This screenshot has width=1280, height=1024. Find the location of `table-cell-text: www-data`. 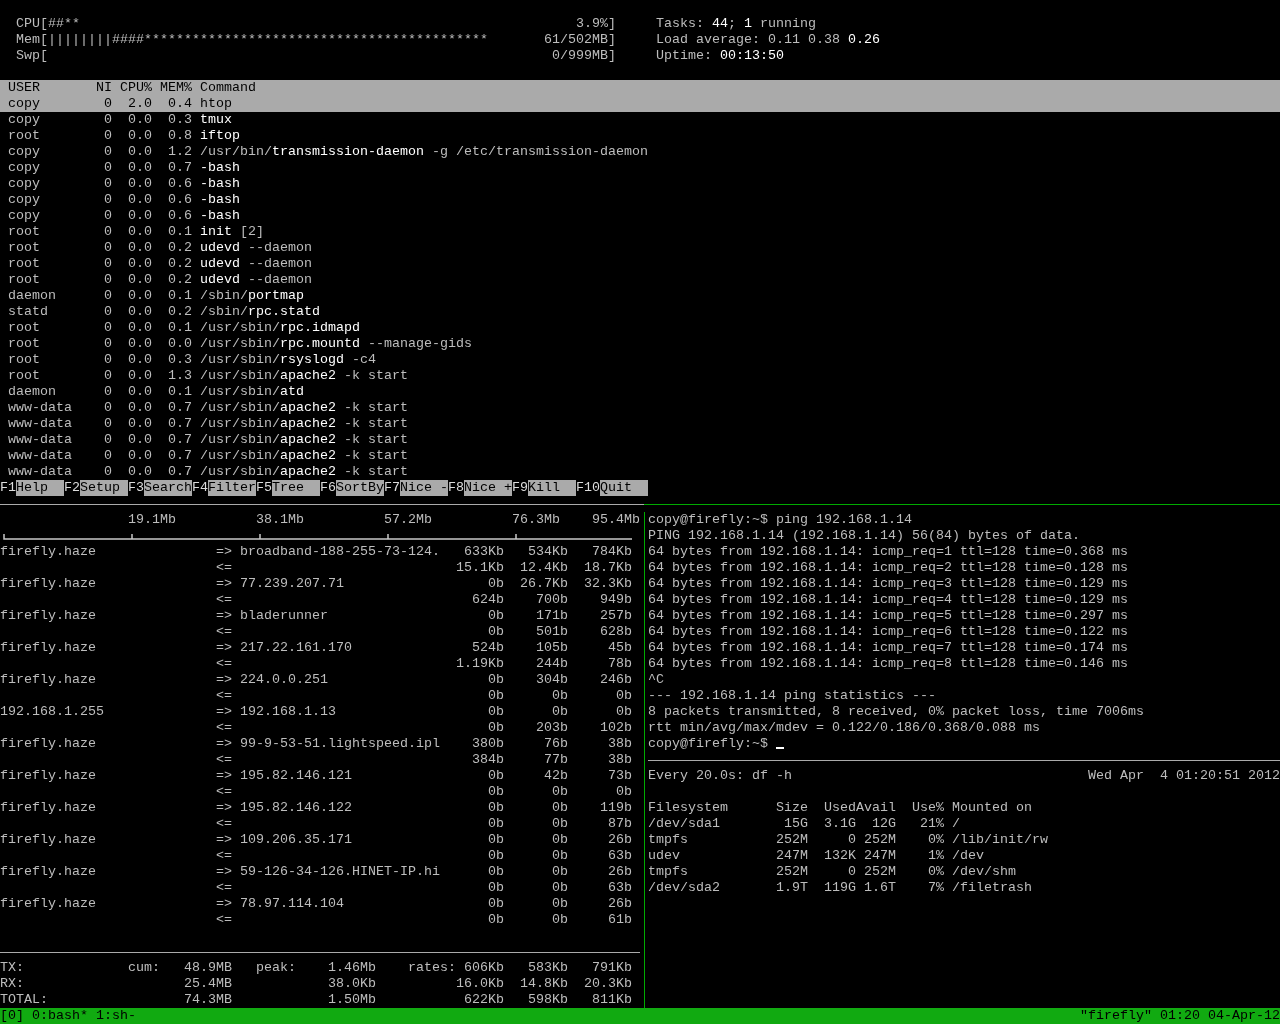

table-cell-text: www-data is located at coordinates (40, 408).